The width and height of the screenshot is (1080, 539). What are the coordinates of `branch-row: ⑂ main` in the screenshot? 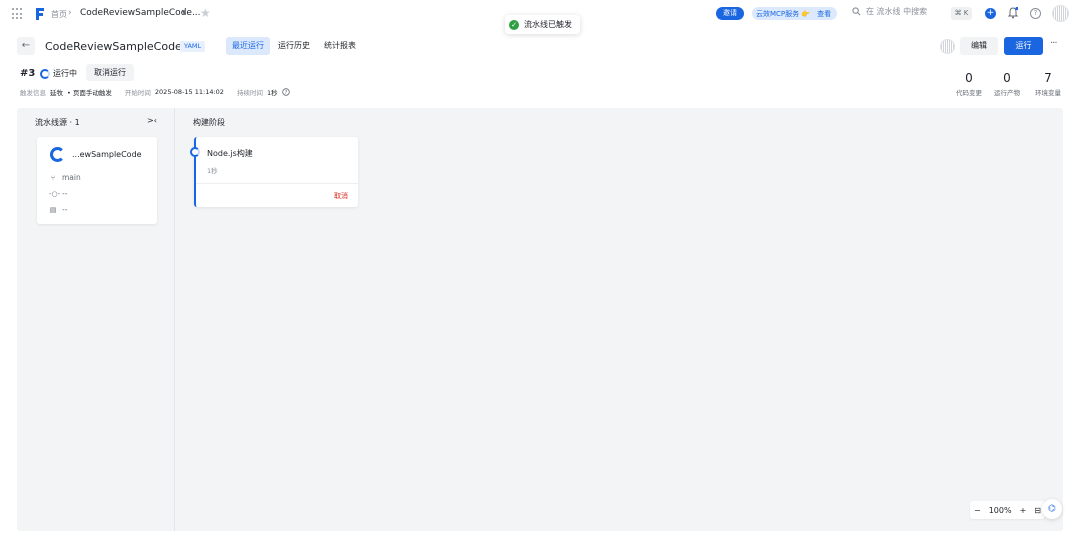 It's located at (65, 177).